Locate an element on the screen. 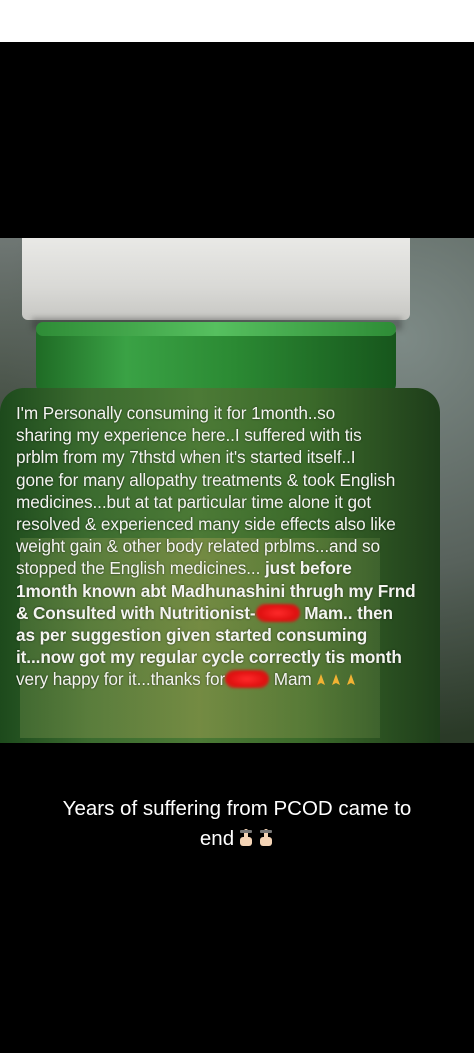 The image size is (474, 1053). testimonial-text-regular: very happy for it...thanks for is located at coordinates (121, 679).